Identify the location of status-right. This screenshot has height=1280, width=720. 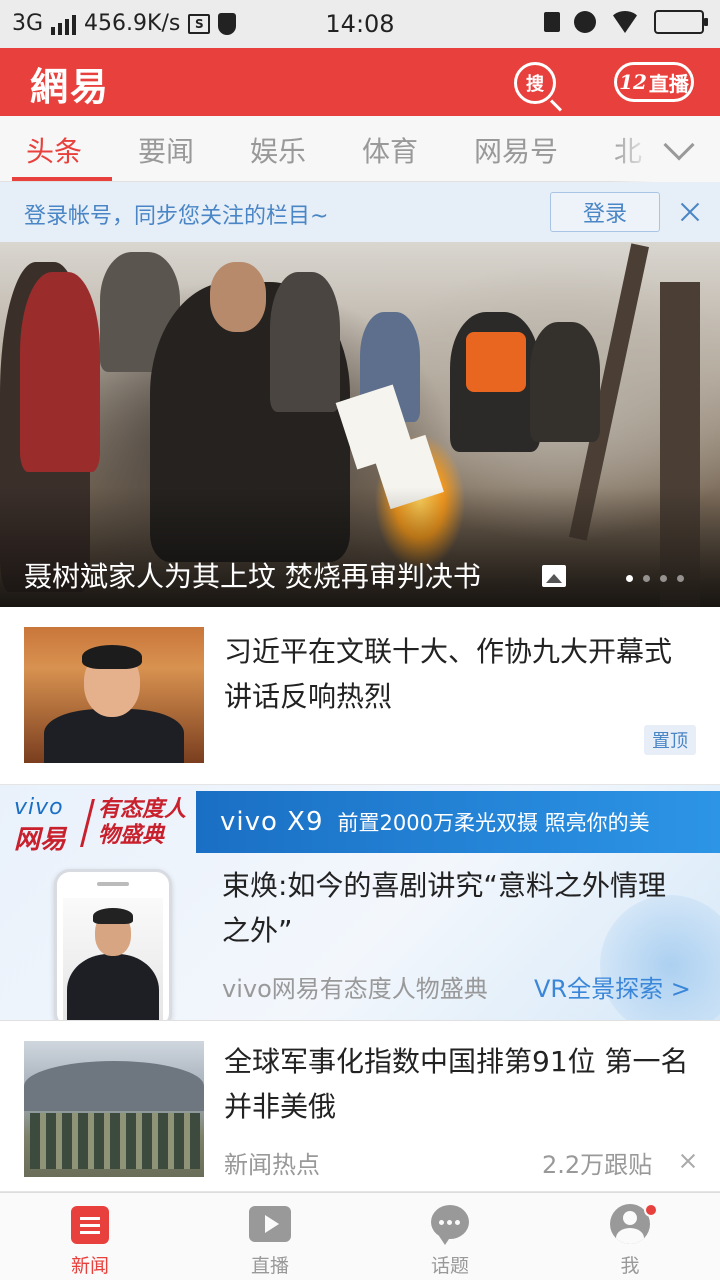
(626, 22).